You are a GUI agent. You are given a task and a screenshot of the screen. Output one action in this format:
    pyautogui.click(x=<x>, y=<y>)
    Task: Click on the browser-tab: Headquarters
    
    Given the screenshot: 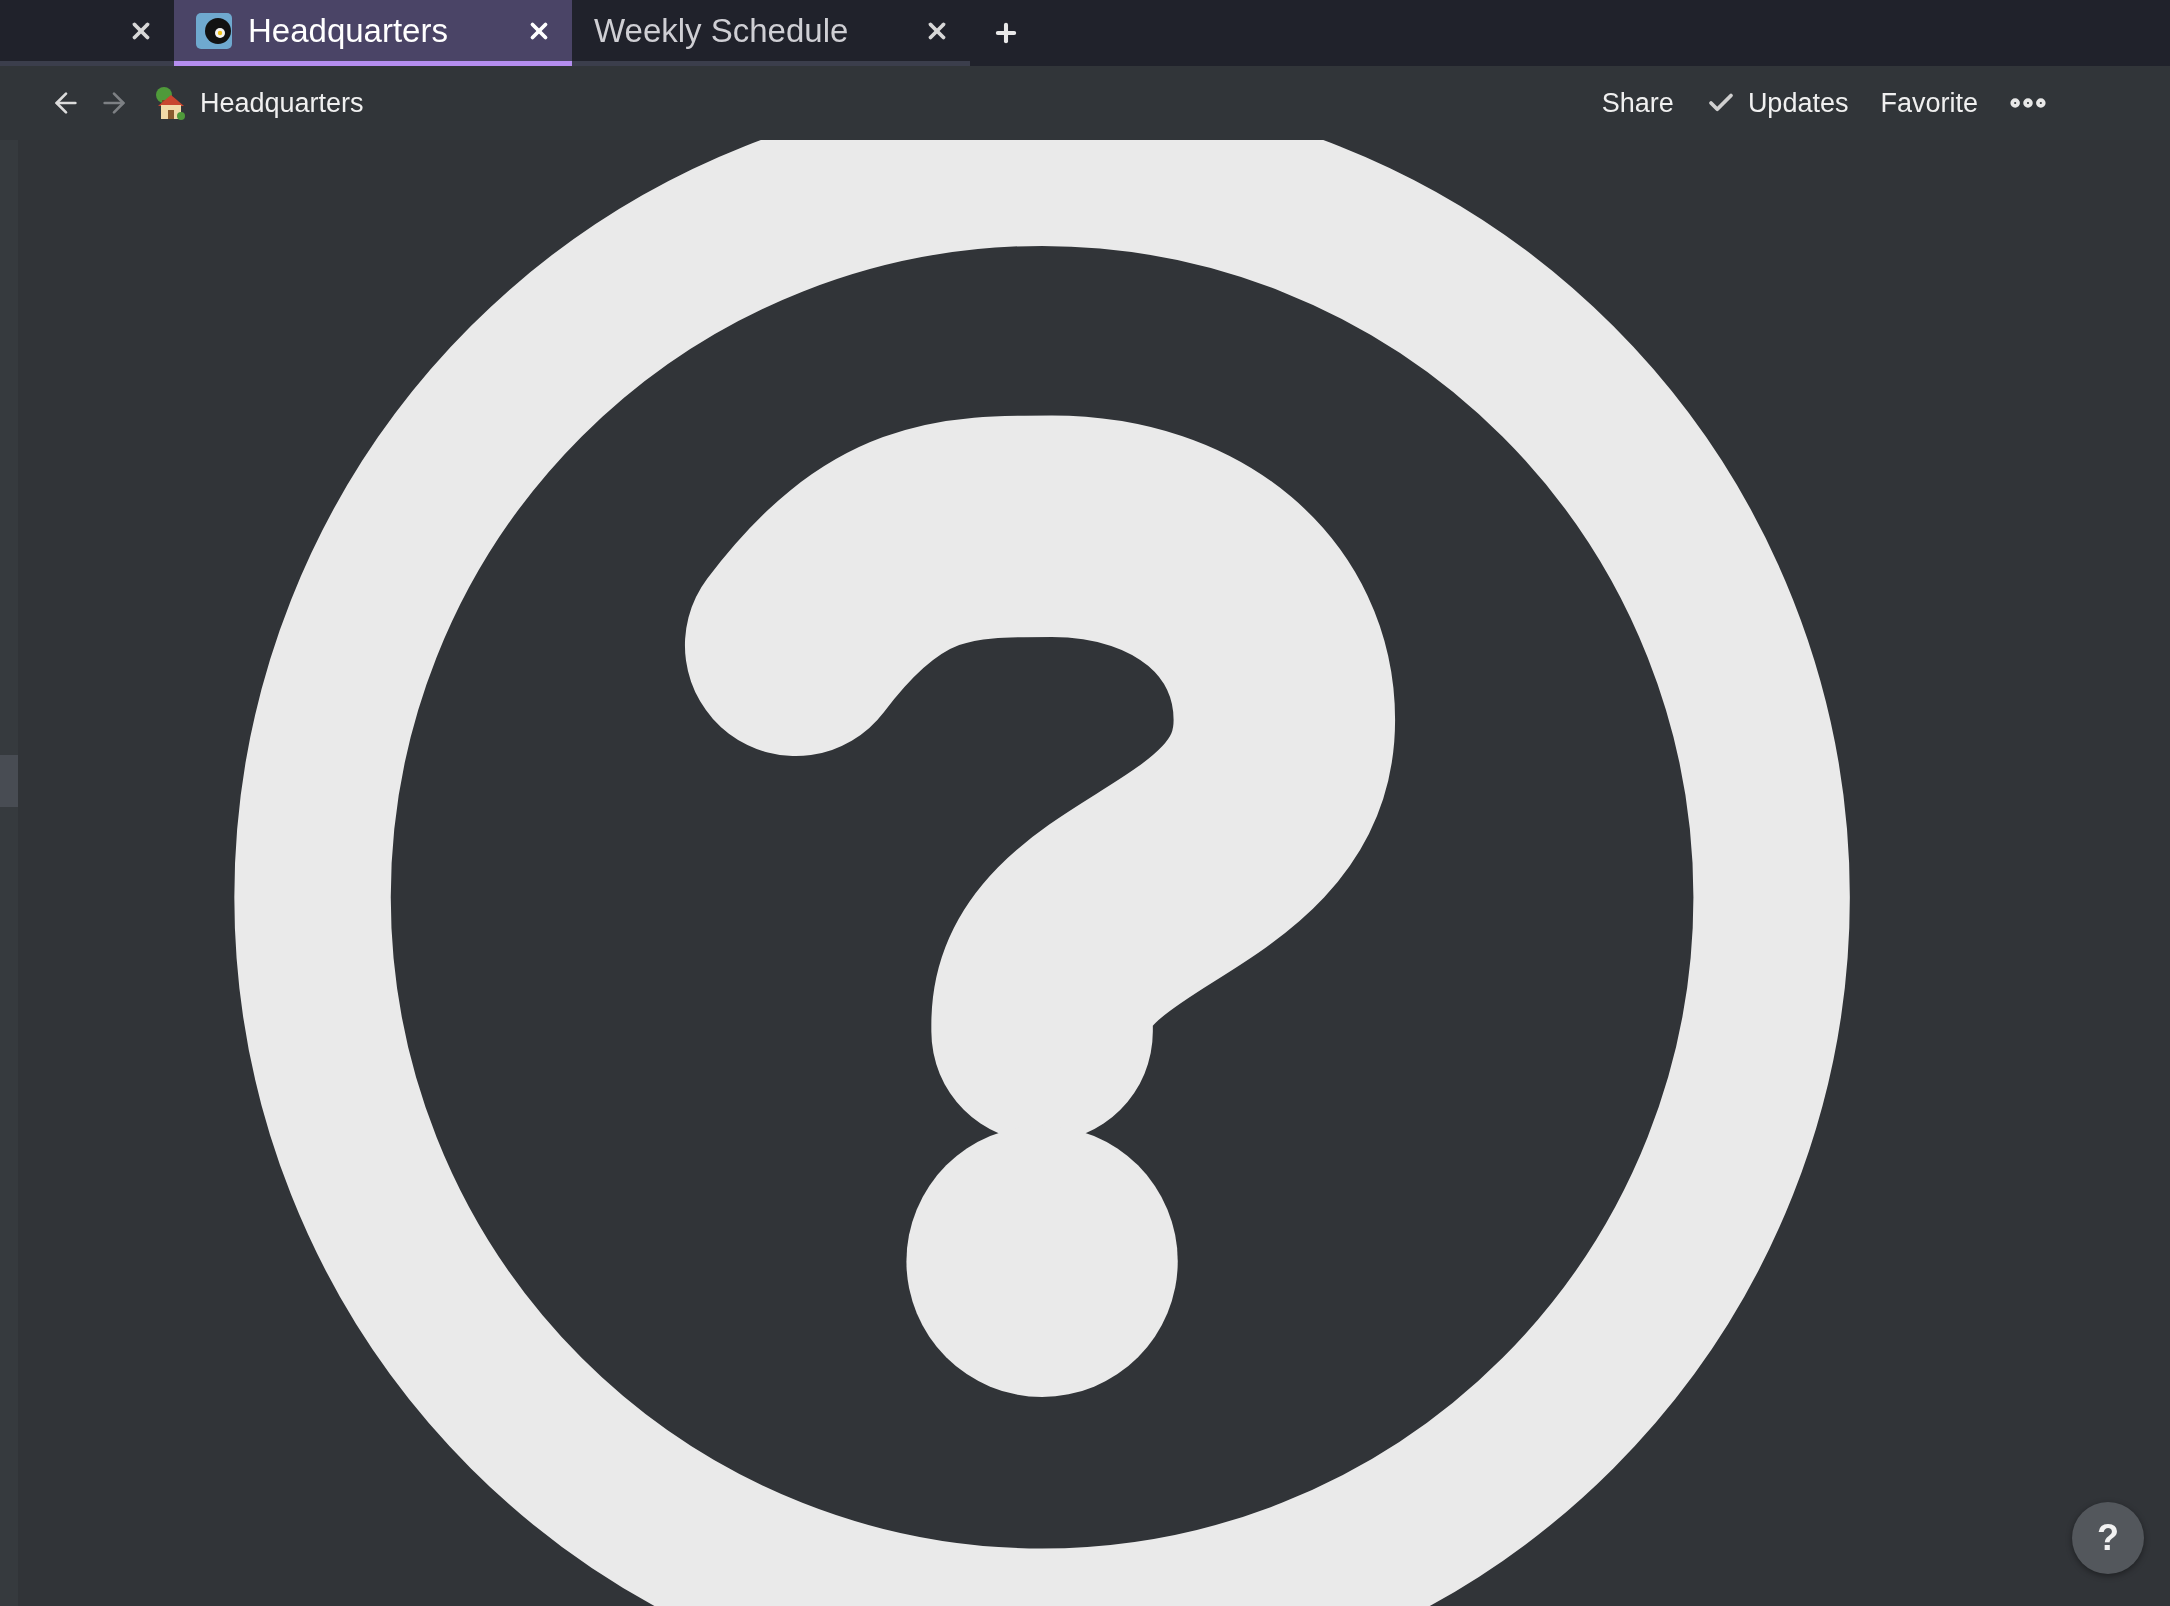 What is the action you would take?
    pyautogui.click(x=373, y=33)
    